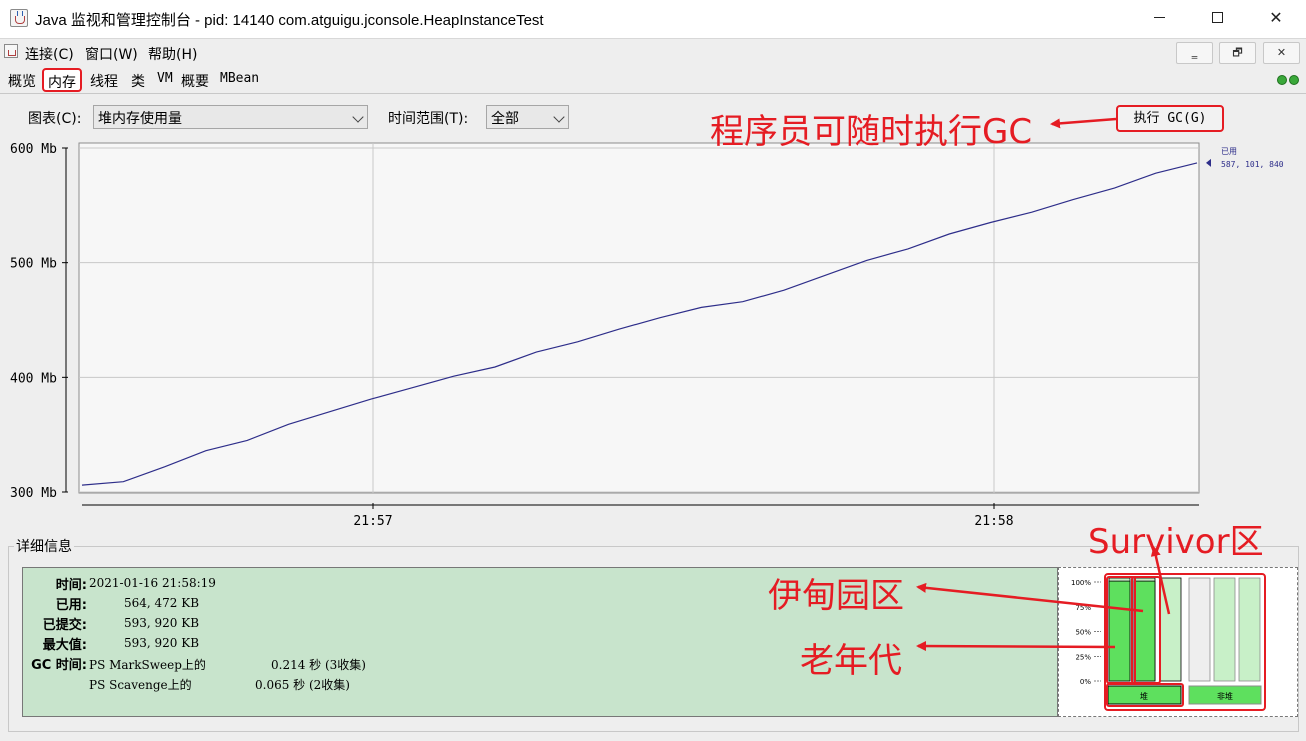 The width and height of the screenshot is (1306, 741). What do you see at coordinates (44, 546) in the screenshot?
I see `details-title: 详细信息` at bounding box center [44, 546].